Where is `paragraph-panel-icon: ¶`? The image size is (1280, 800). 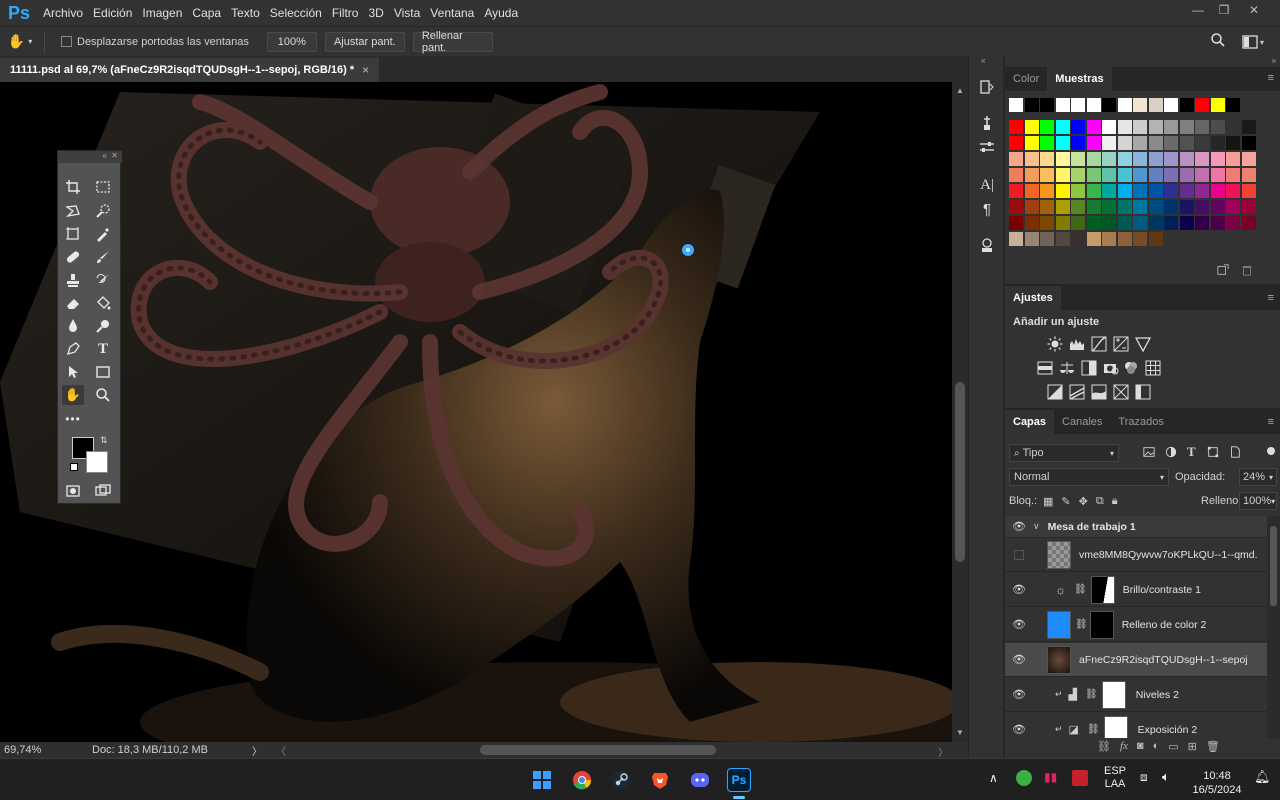
paragraph-panel-icon: ¶ is located at coordinates (987, 209).